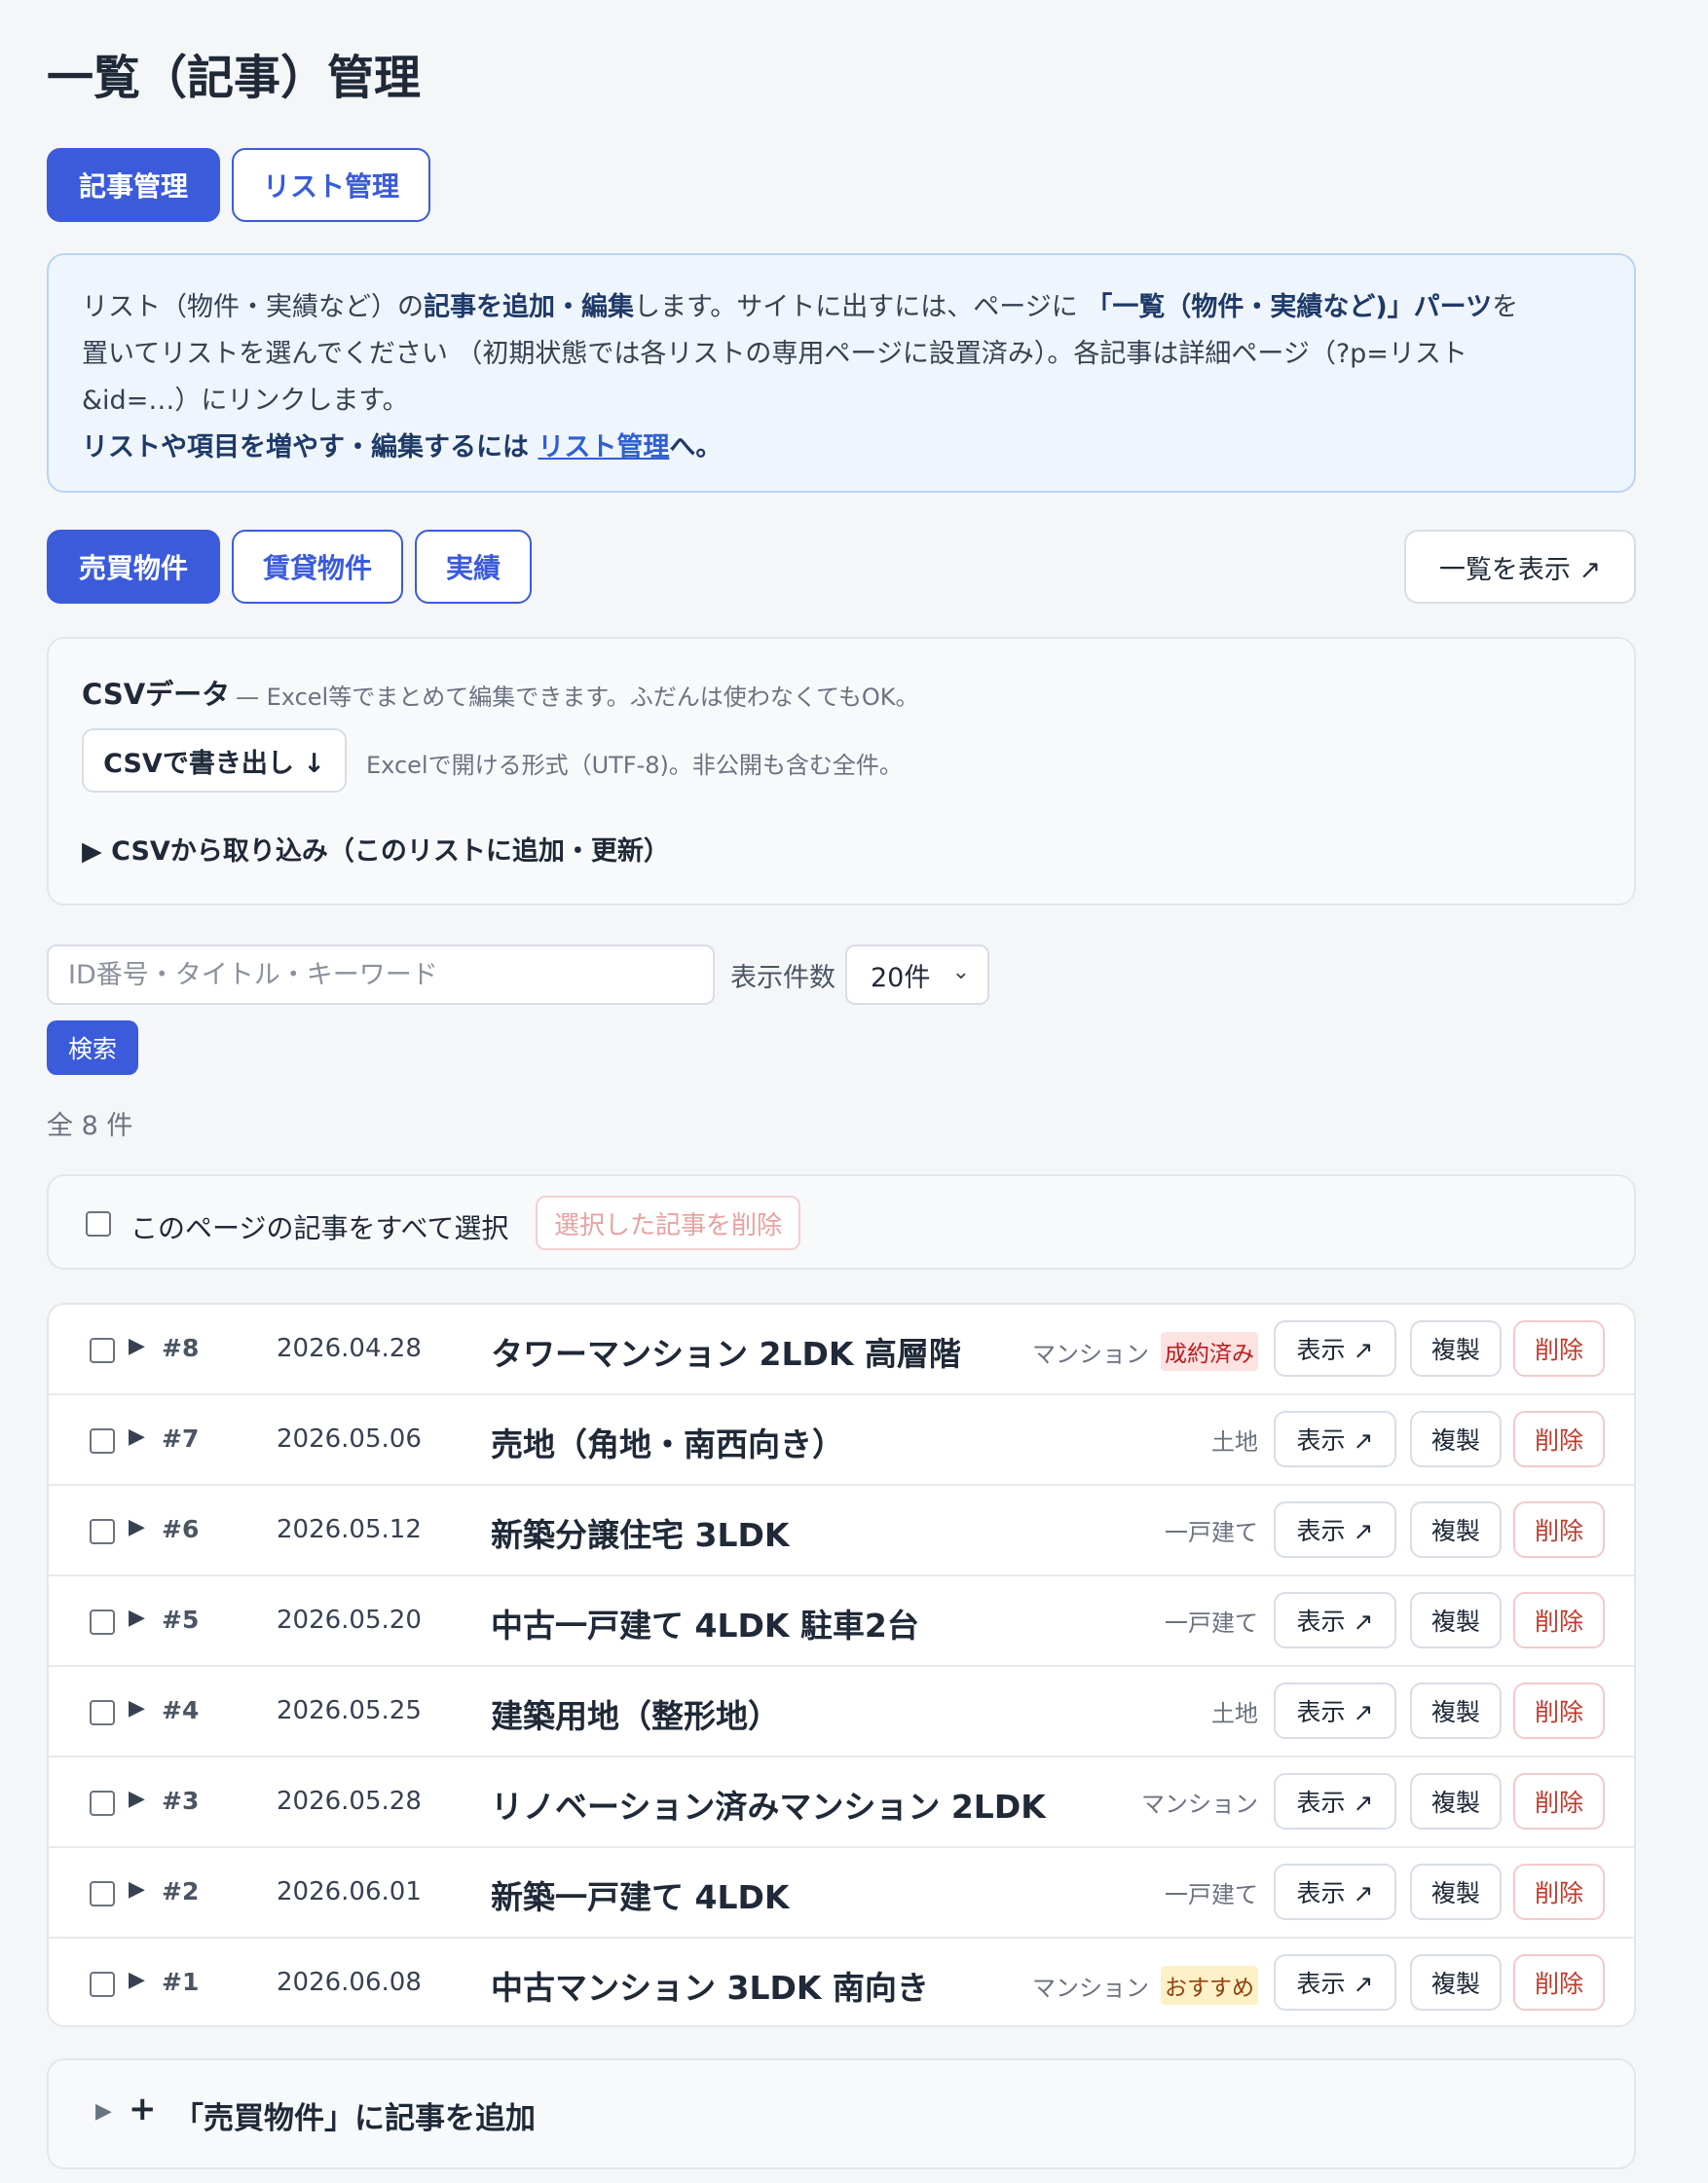 Image resolution: width=1708 pixels, height=2183 pixels. Describe the element at coordinates (349, 1710) in the screenshot. I see `article-date: 2026.05.25` at that location.